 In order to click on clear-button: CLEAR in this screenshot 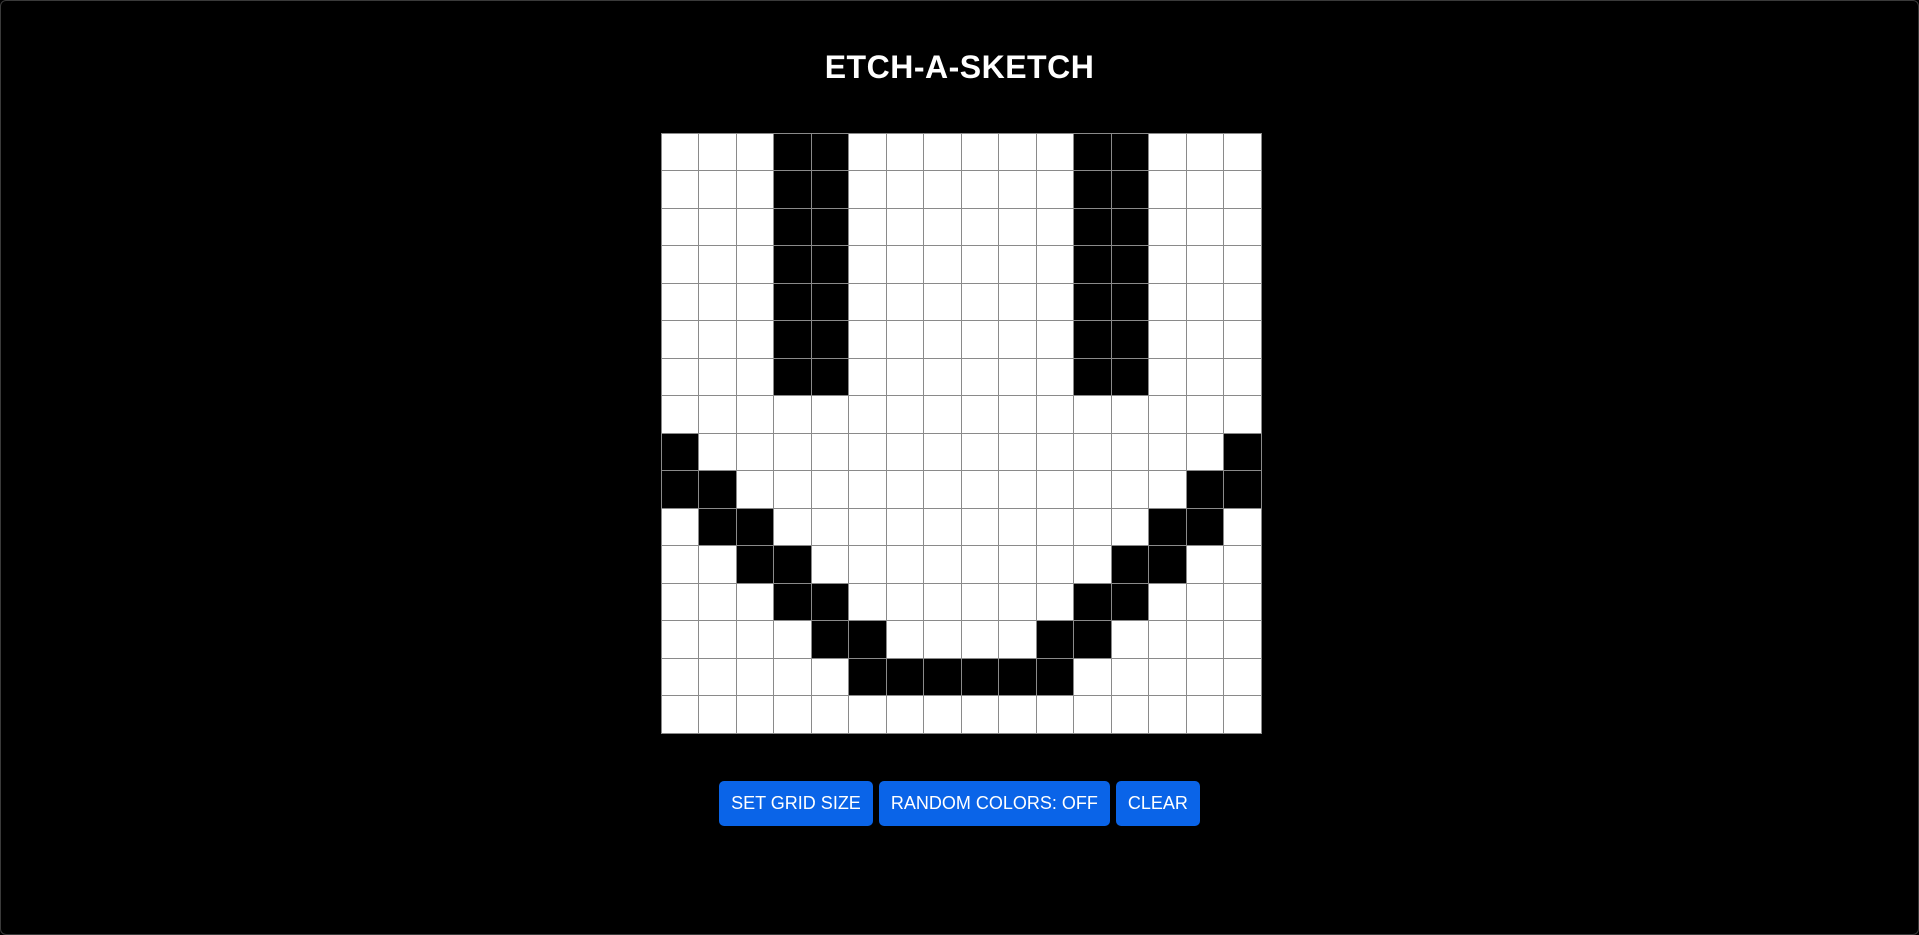, I will do `click(1157, 803)`.